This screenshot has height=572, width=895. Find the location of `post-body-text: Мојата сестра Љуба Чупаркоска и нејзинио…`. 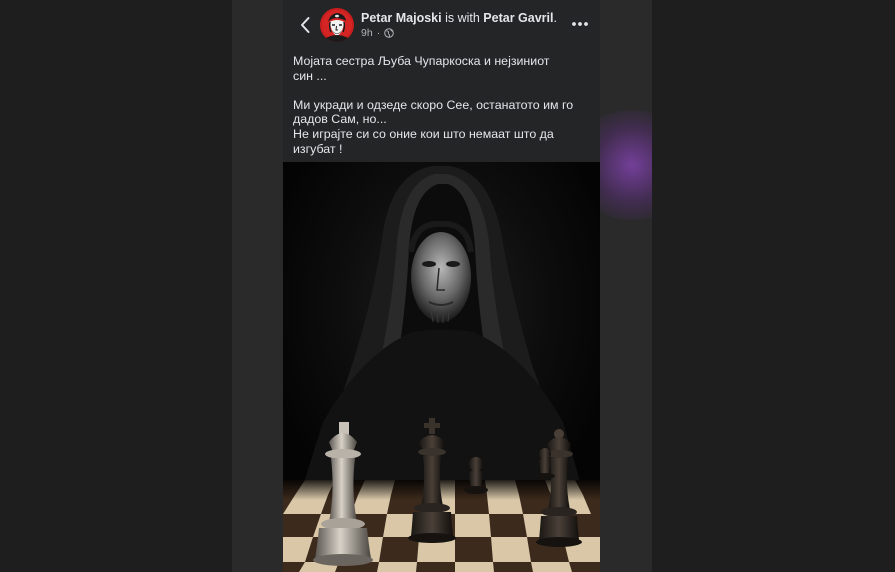

post-body-text: Мојата сестра Љуба Чупаркоска и нејзинио… is located at coordinates (443, 105).